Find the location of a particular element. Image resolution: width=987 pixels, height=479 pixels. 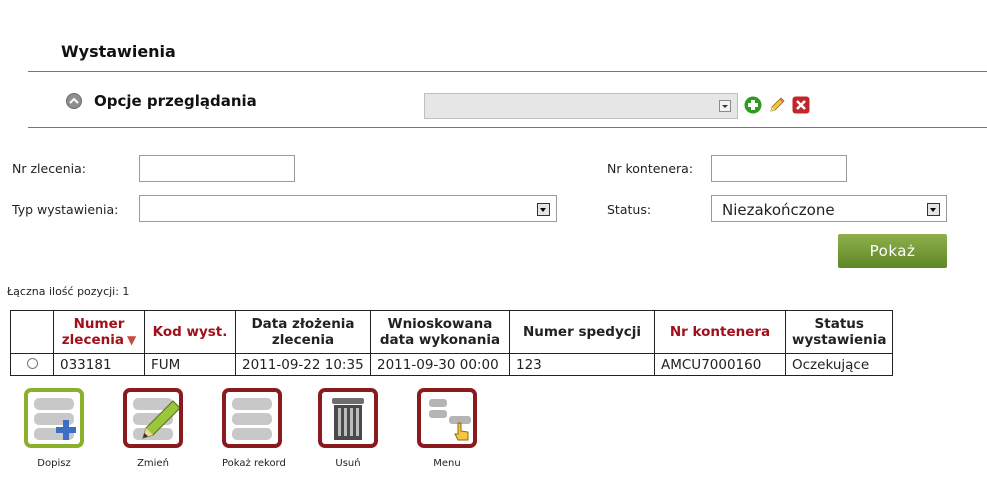

requested-date-cell: 2011-09-30 00:00 is located at coordinates (440, 364).